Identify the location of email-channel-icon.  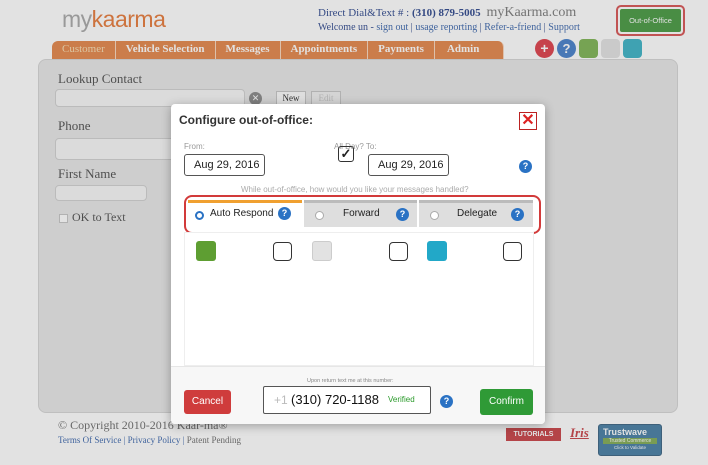
(322, 251).